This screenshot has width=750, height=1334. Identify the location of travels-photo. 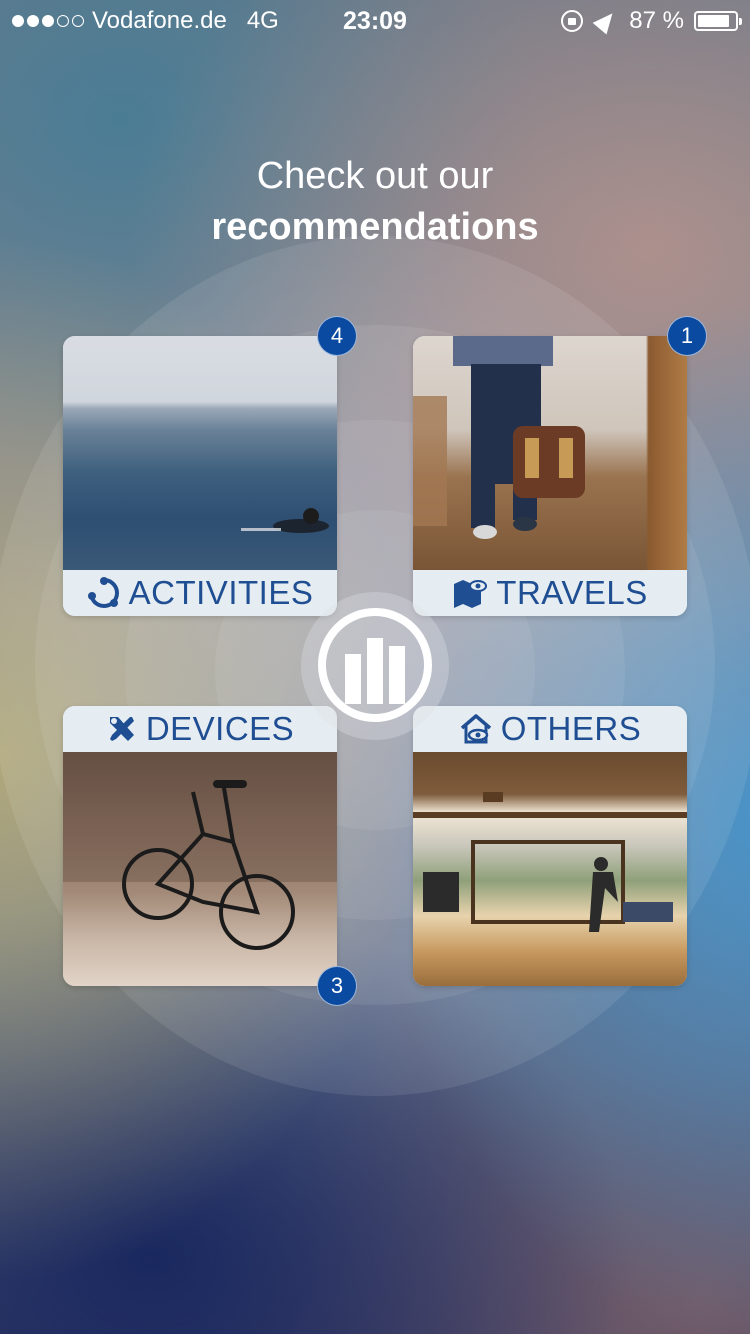
(550, 453).